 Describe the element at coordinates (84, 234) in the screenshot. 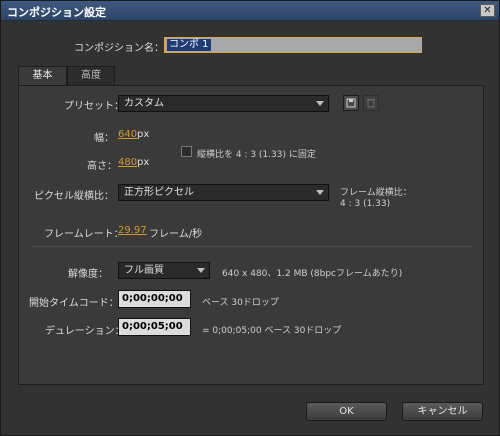

I see `frame-rate-label: フレームレート：` at that location.